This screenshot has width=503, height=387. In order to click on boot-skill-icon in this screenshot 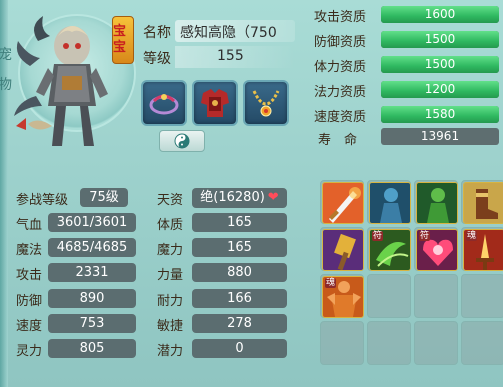, I will do `click(483, 203)`.